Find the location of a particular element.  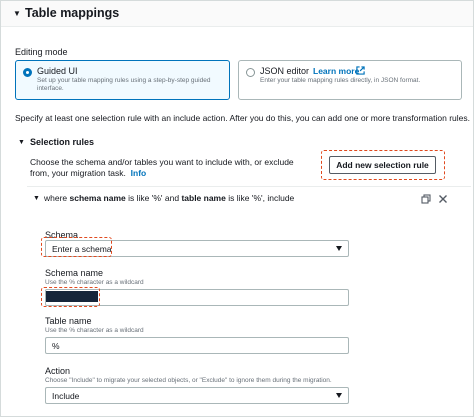

rule-prefix: where is located at coordinates (57, 198).